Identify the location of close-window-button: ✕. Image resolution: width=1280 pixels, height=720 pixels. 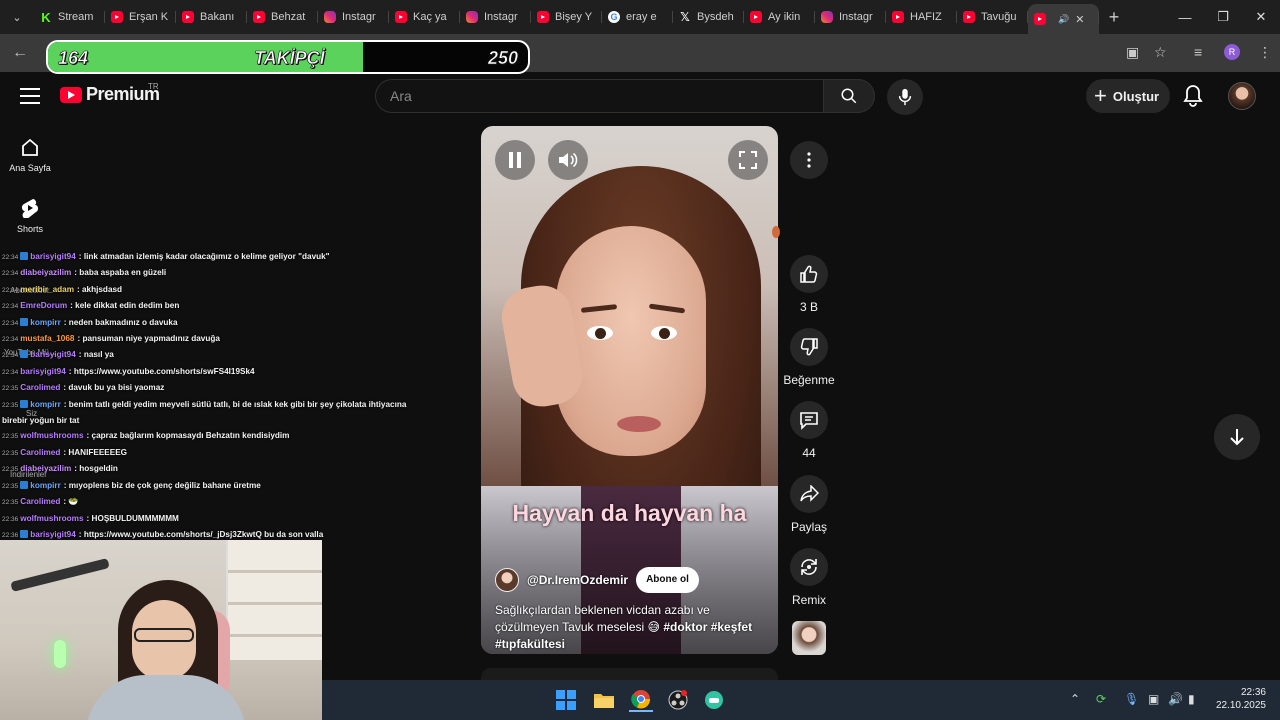
(1261, 17).